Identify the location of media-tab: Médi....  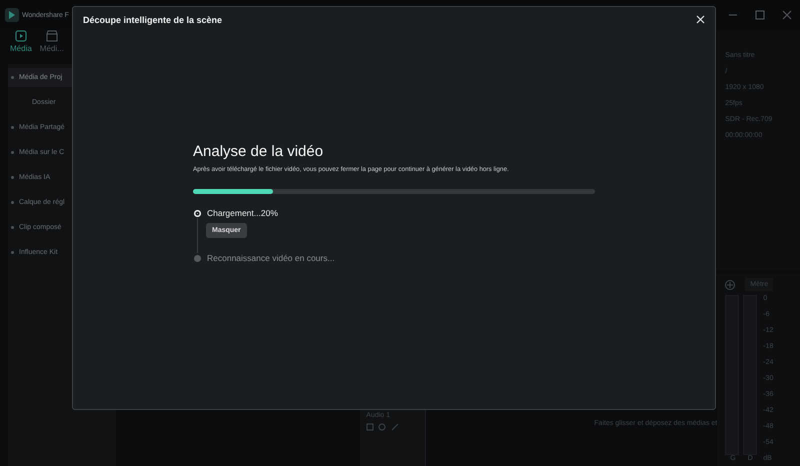
(52, 47).